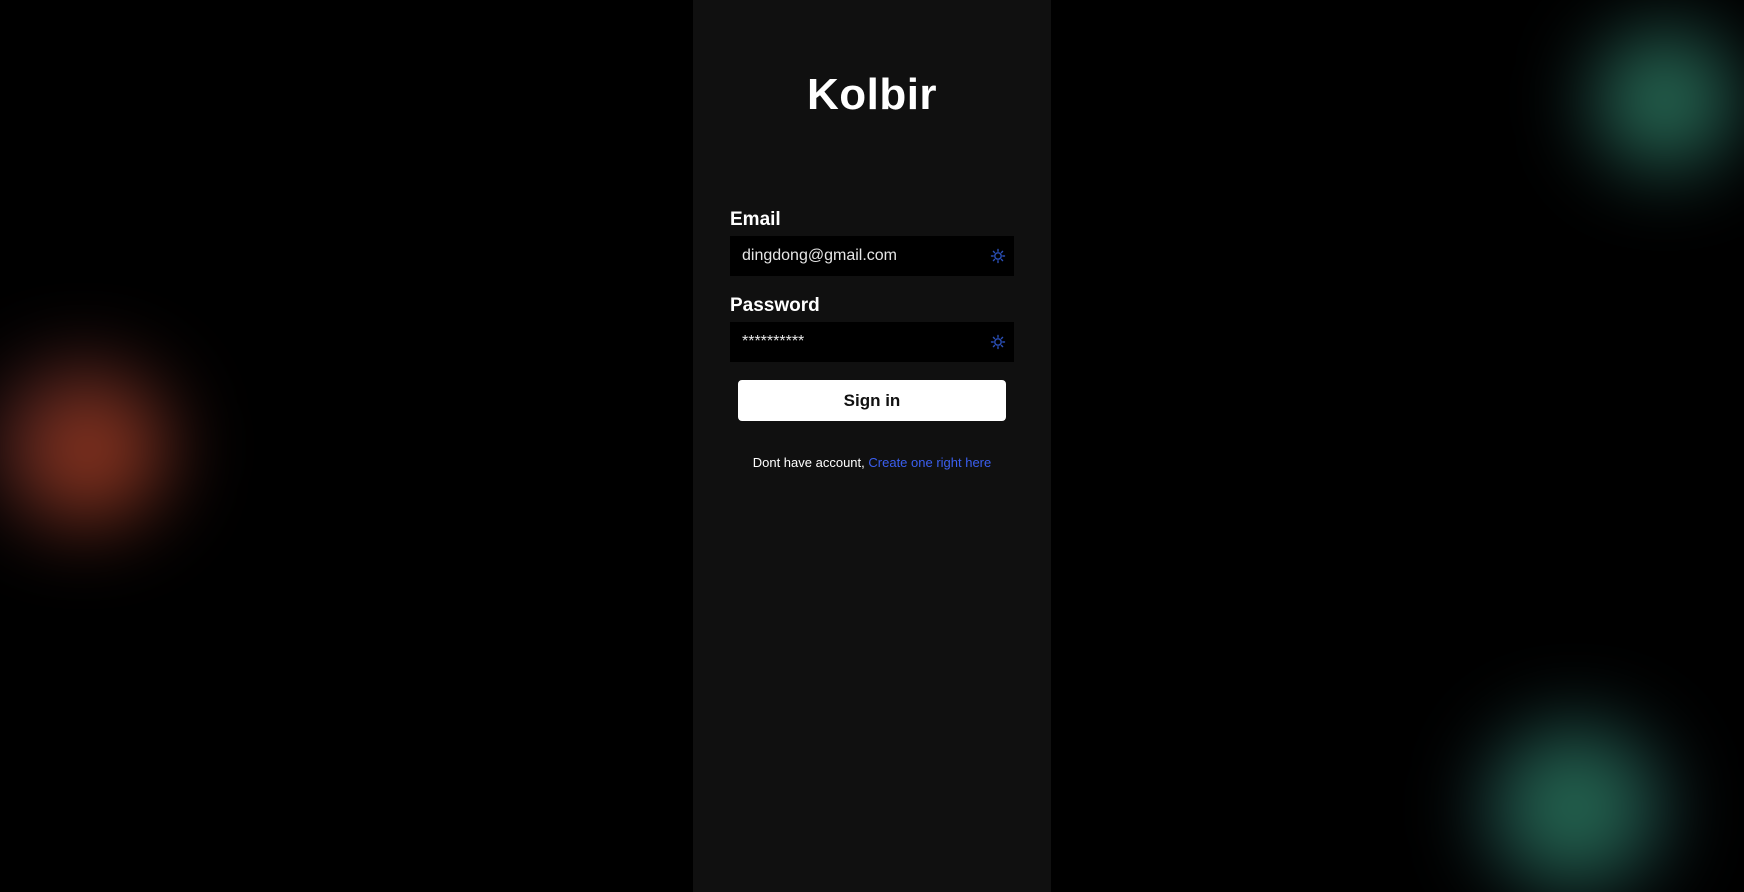  I want to click on password-field, so click(872, 342).